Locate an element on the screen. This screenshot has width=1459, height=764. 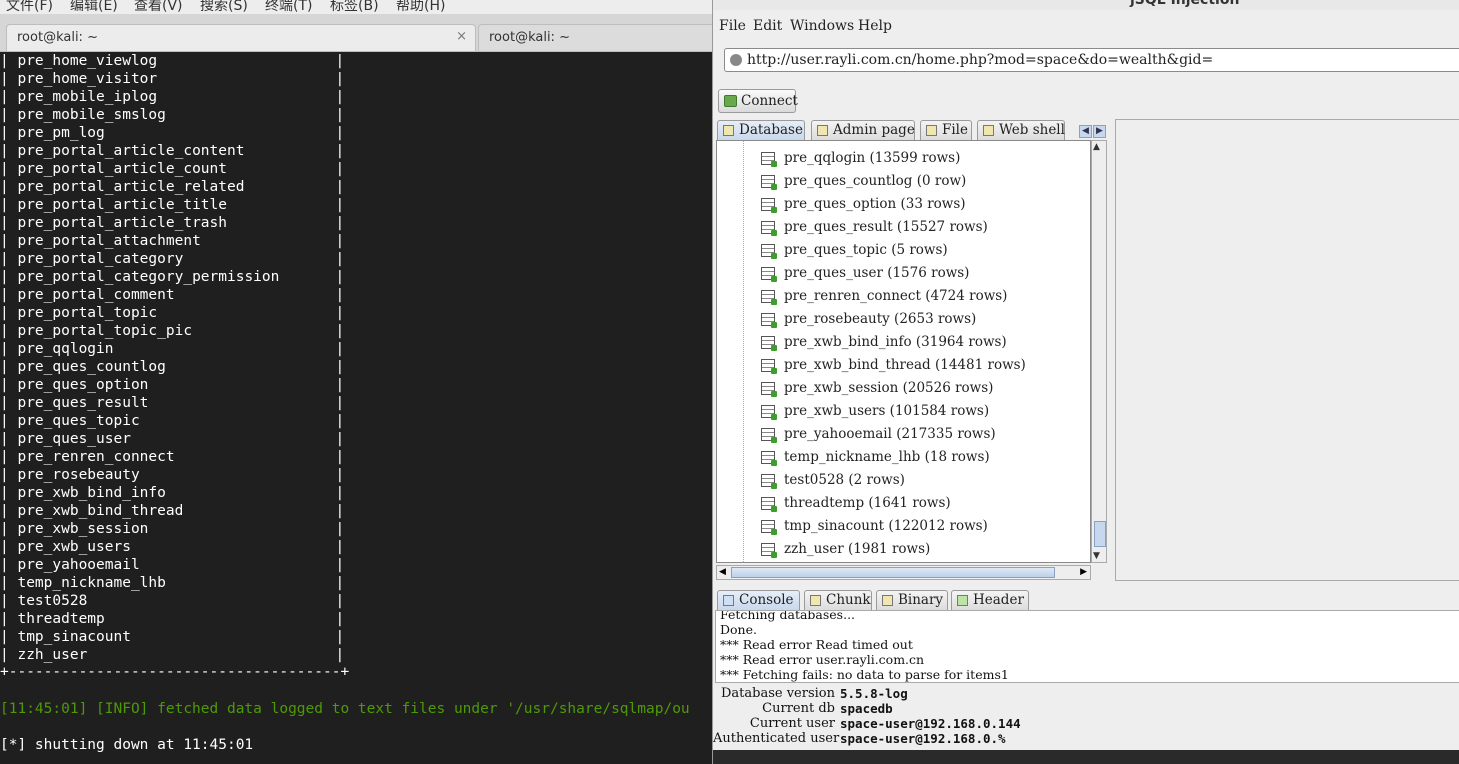
close-icon: × is located at coordinates (461, 36).